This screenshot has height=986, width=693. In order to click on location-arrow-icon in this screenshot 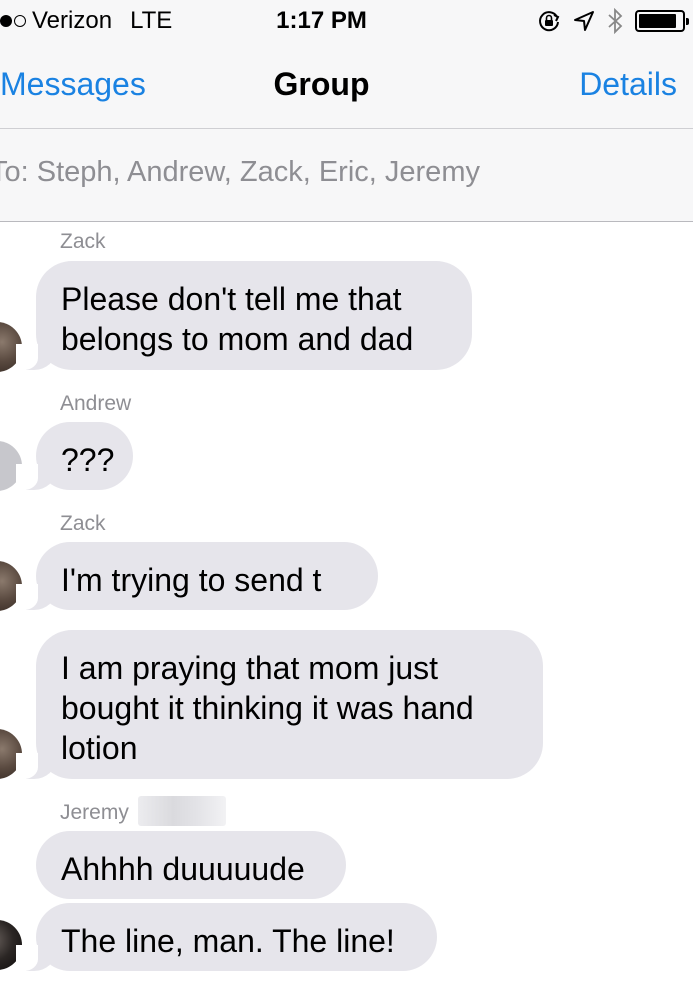, I will do `click(584, 21)`.